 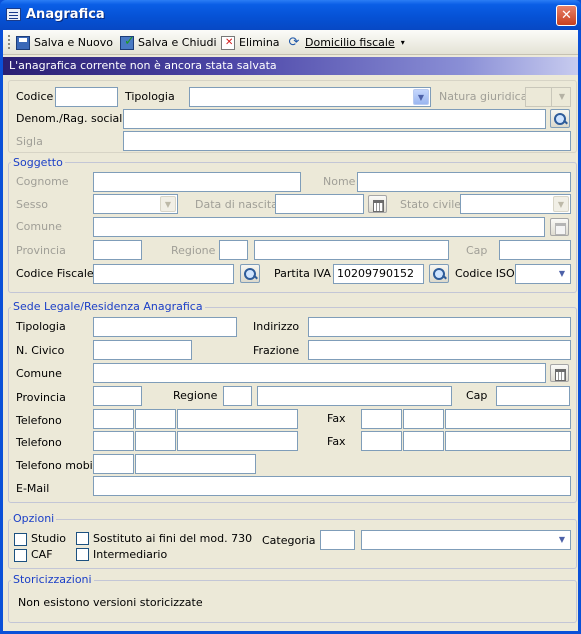 What do you see at coordinates (423, 441) in the screenshot?
I see `fax-2-area-input` at bounding box center [423, 441].